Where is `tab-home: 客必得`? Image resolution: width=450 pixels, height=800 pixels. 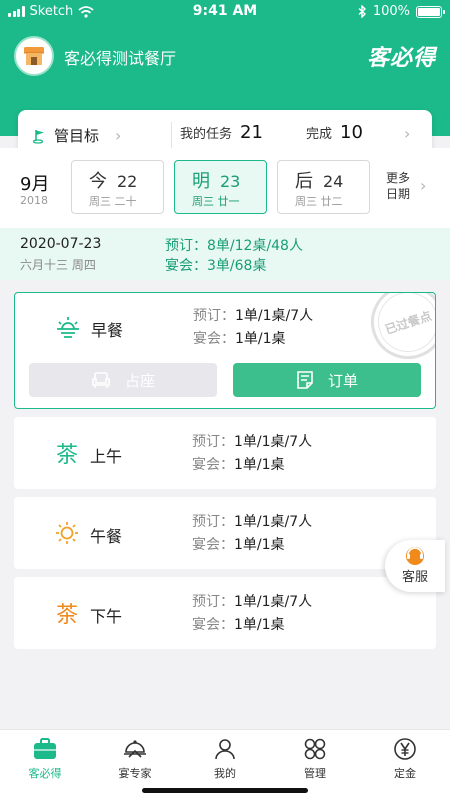 tab-home: 客必得 is located at coordinates (45, 758).